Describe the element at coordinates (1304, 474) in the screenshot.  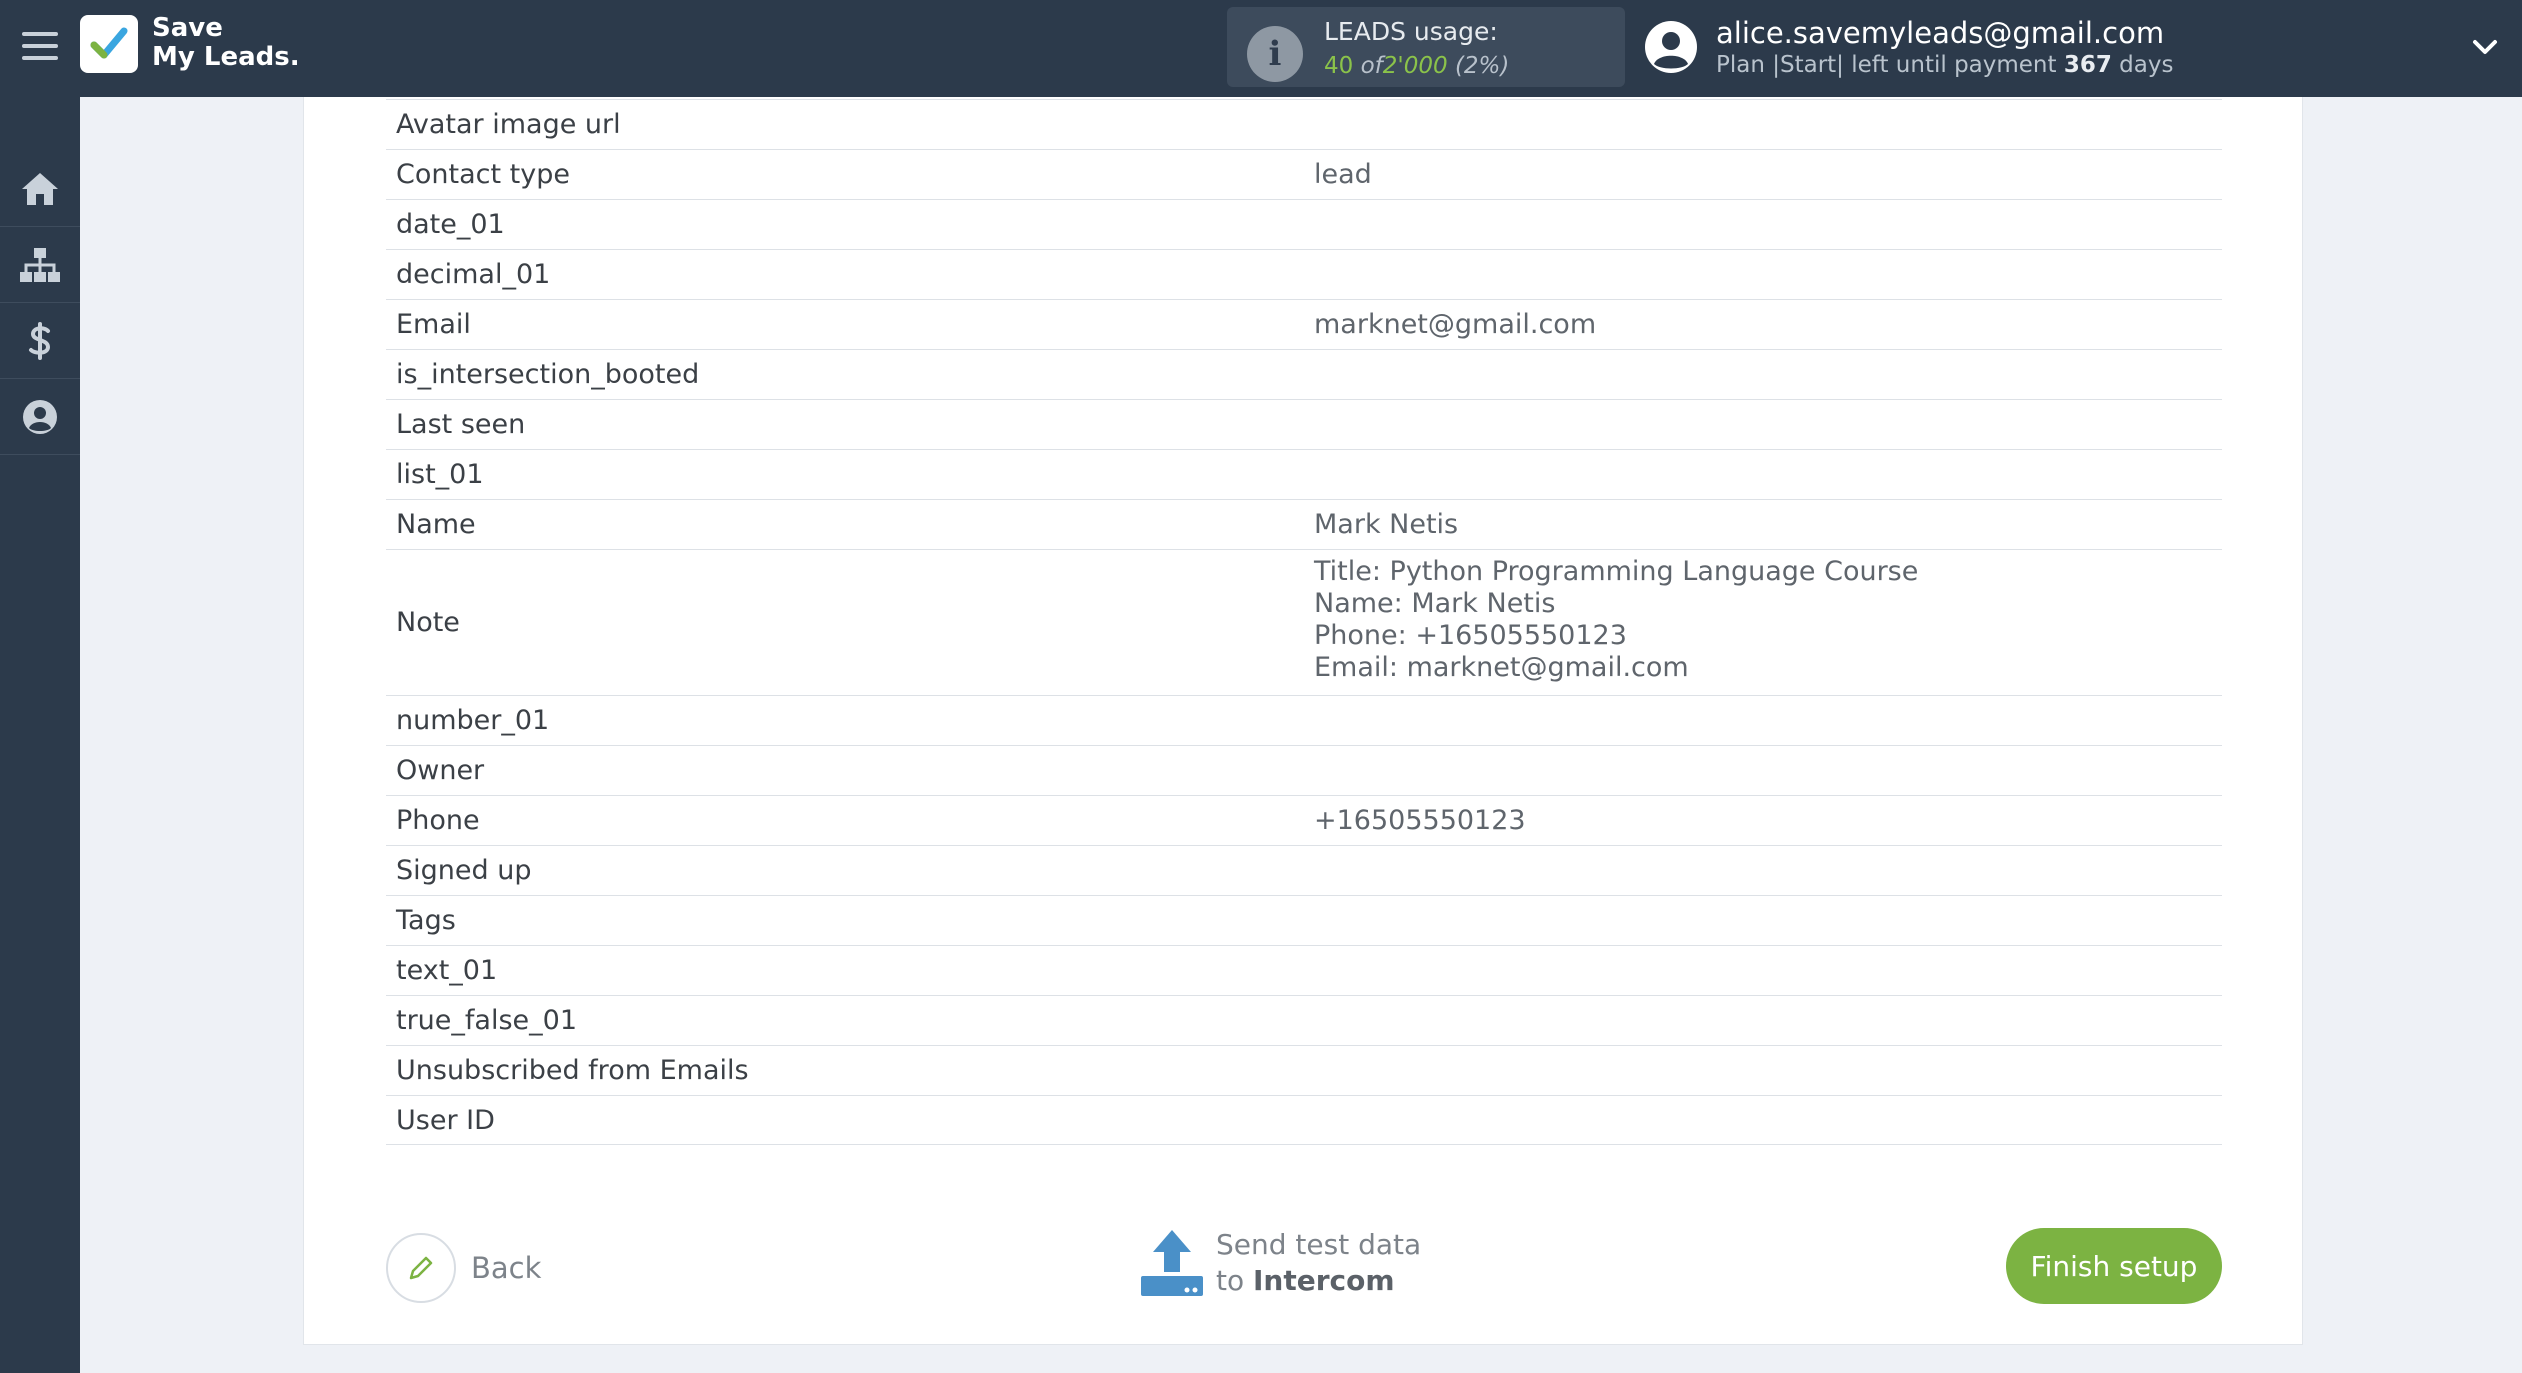
I see `table-row: list_01` at that location.